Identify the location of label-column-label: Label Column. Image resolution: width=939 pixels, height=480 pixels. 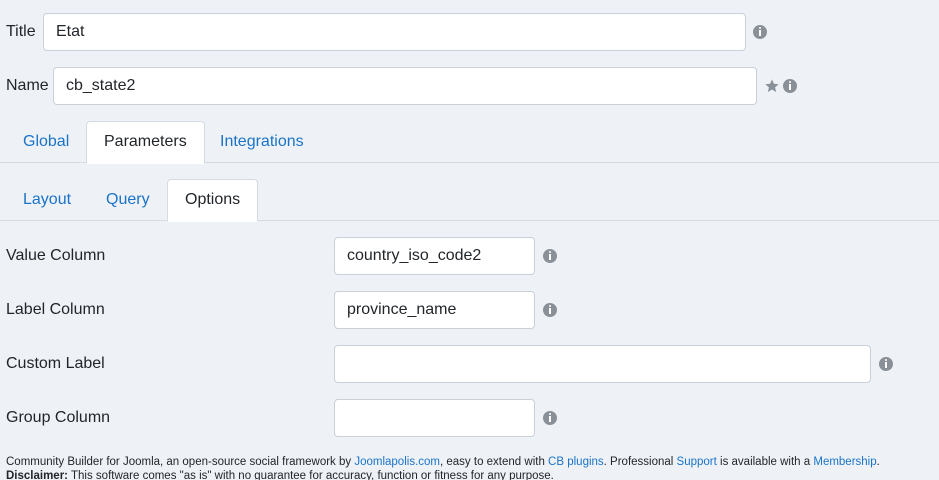
(55, 309).